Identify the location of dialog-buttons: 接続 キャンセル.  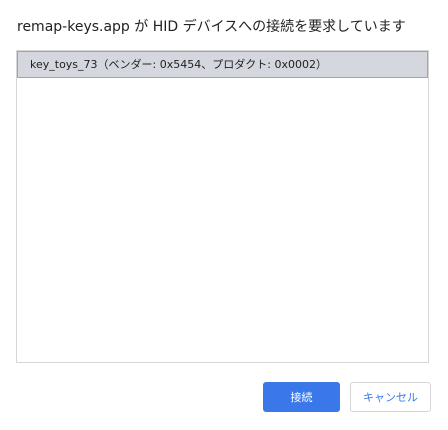
(347, 397).